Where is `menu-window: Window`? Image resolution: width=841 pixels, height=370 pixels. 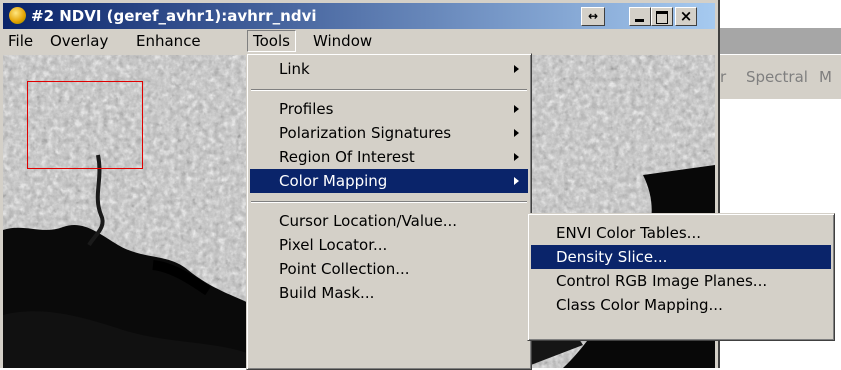 menu-window: Window is located at coordinates (342, 41).